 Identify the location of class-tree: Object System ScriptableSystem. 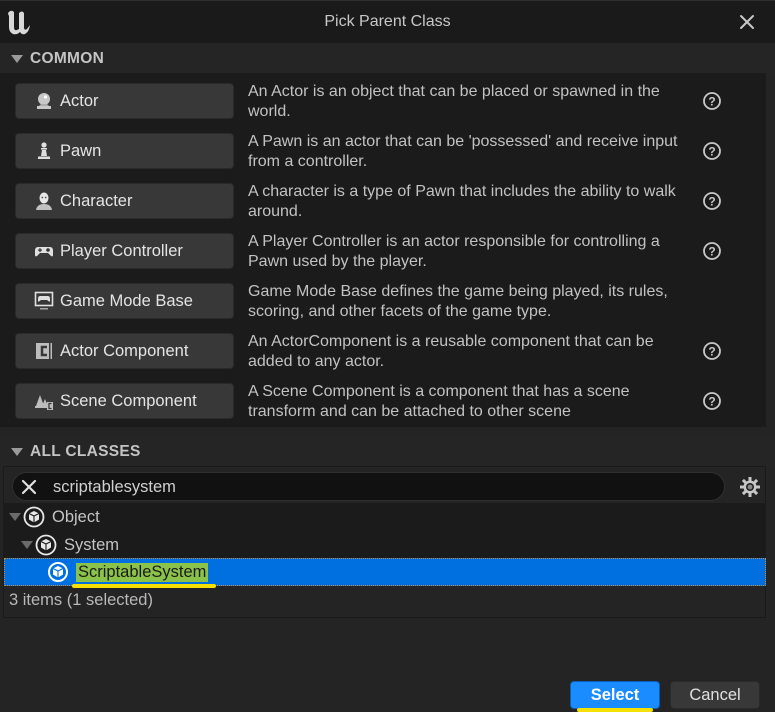
(385, 545).